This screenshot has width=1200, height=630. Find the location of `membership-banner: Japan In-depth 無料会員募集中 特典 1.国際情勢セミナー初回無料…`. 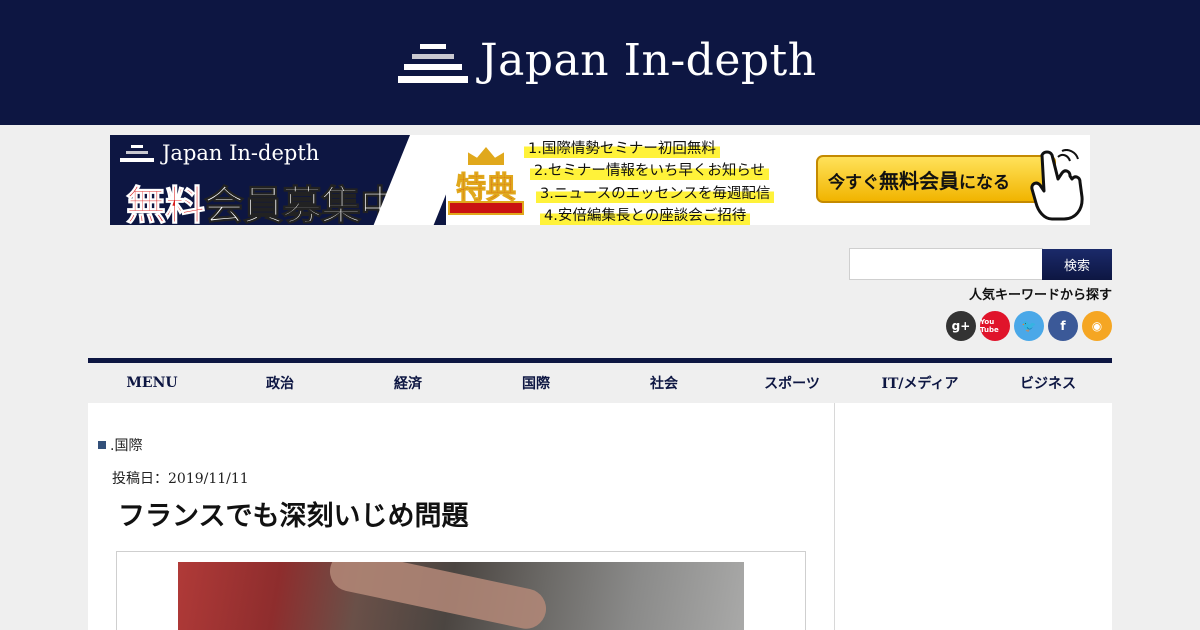

membership-banner: Japan In-depth 無料会員募集中 特典 1.国際情勢セミナー初回無料… is located at coordinates (600, 180).